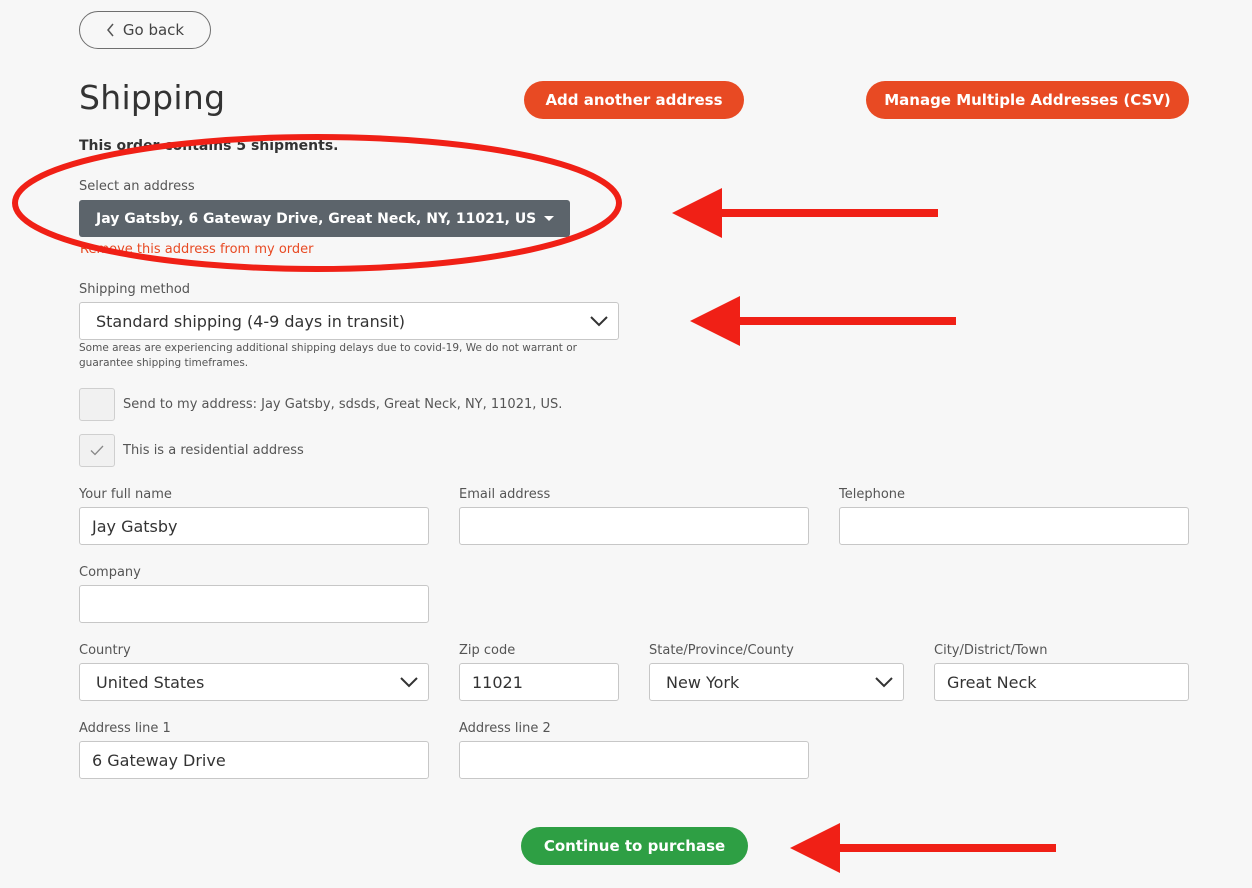 This screenshot has height=888, width=1252. I want to click on arrow-shipping-method-icon, so click(823, 321).